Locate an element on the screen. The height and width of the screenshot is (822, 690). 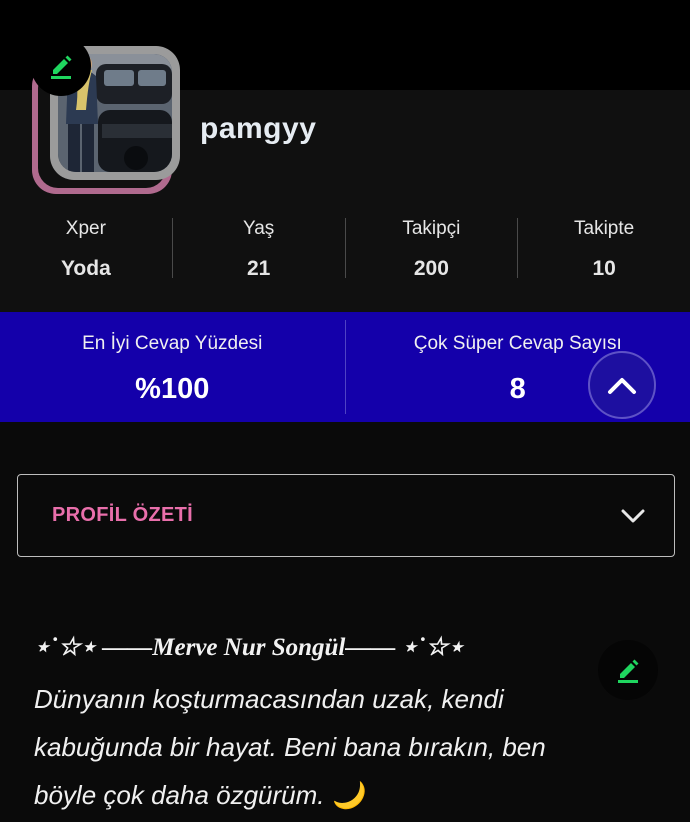
stat-value: 200 is located at coordinates (431, 268).